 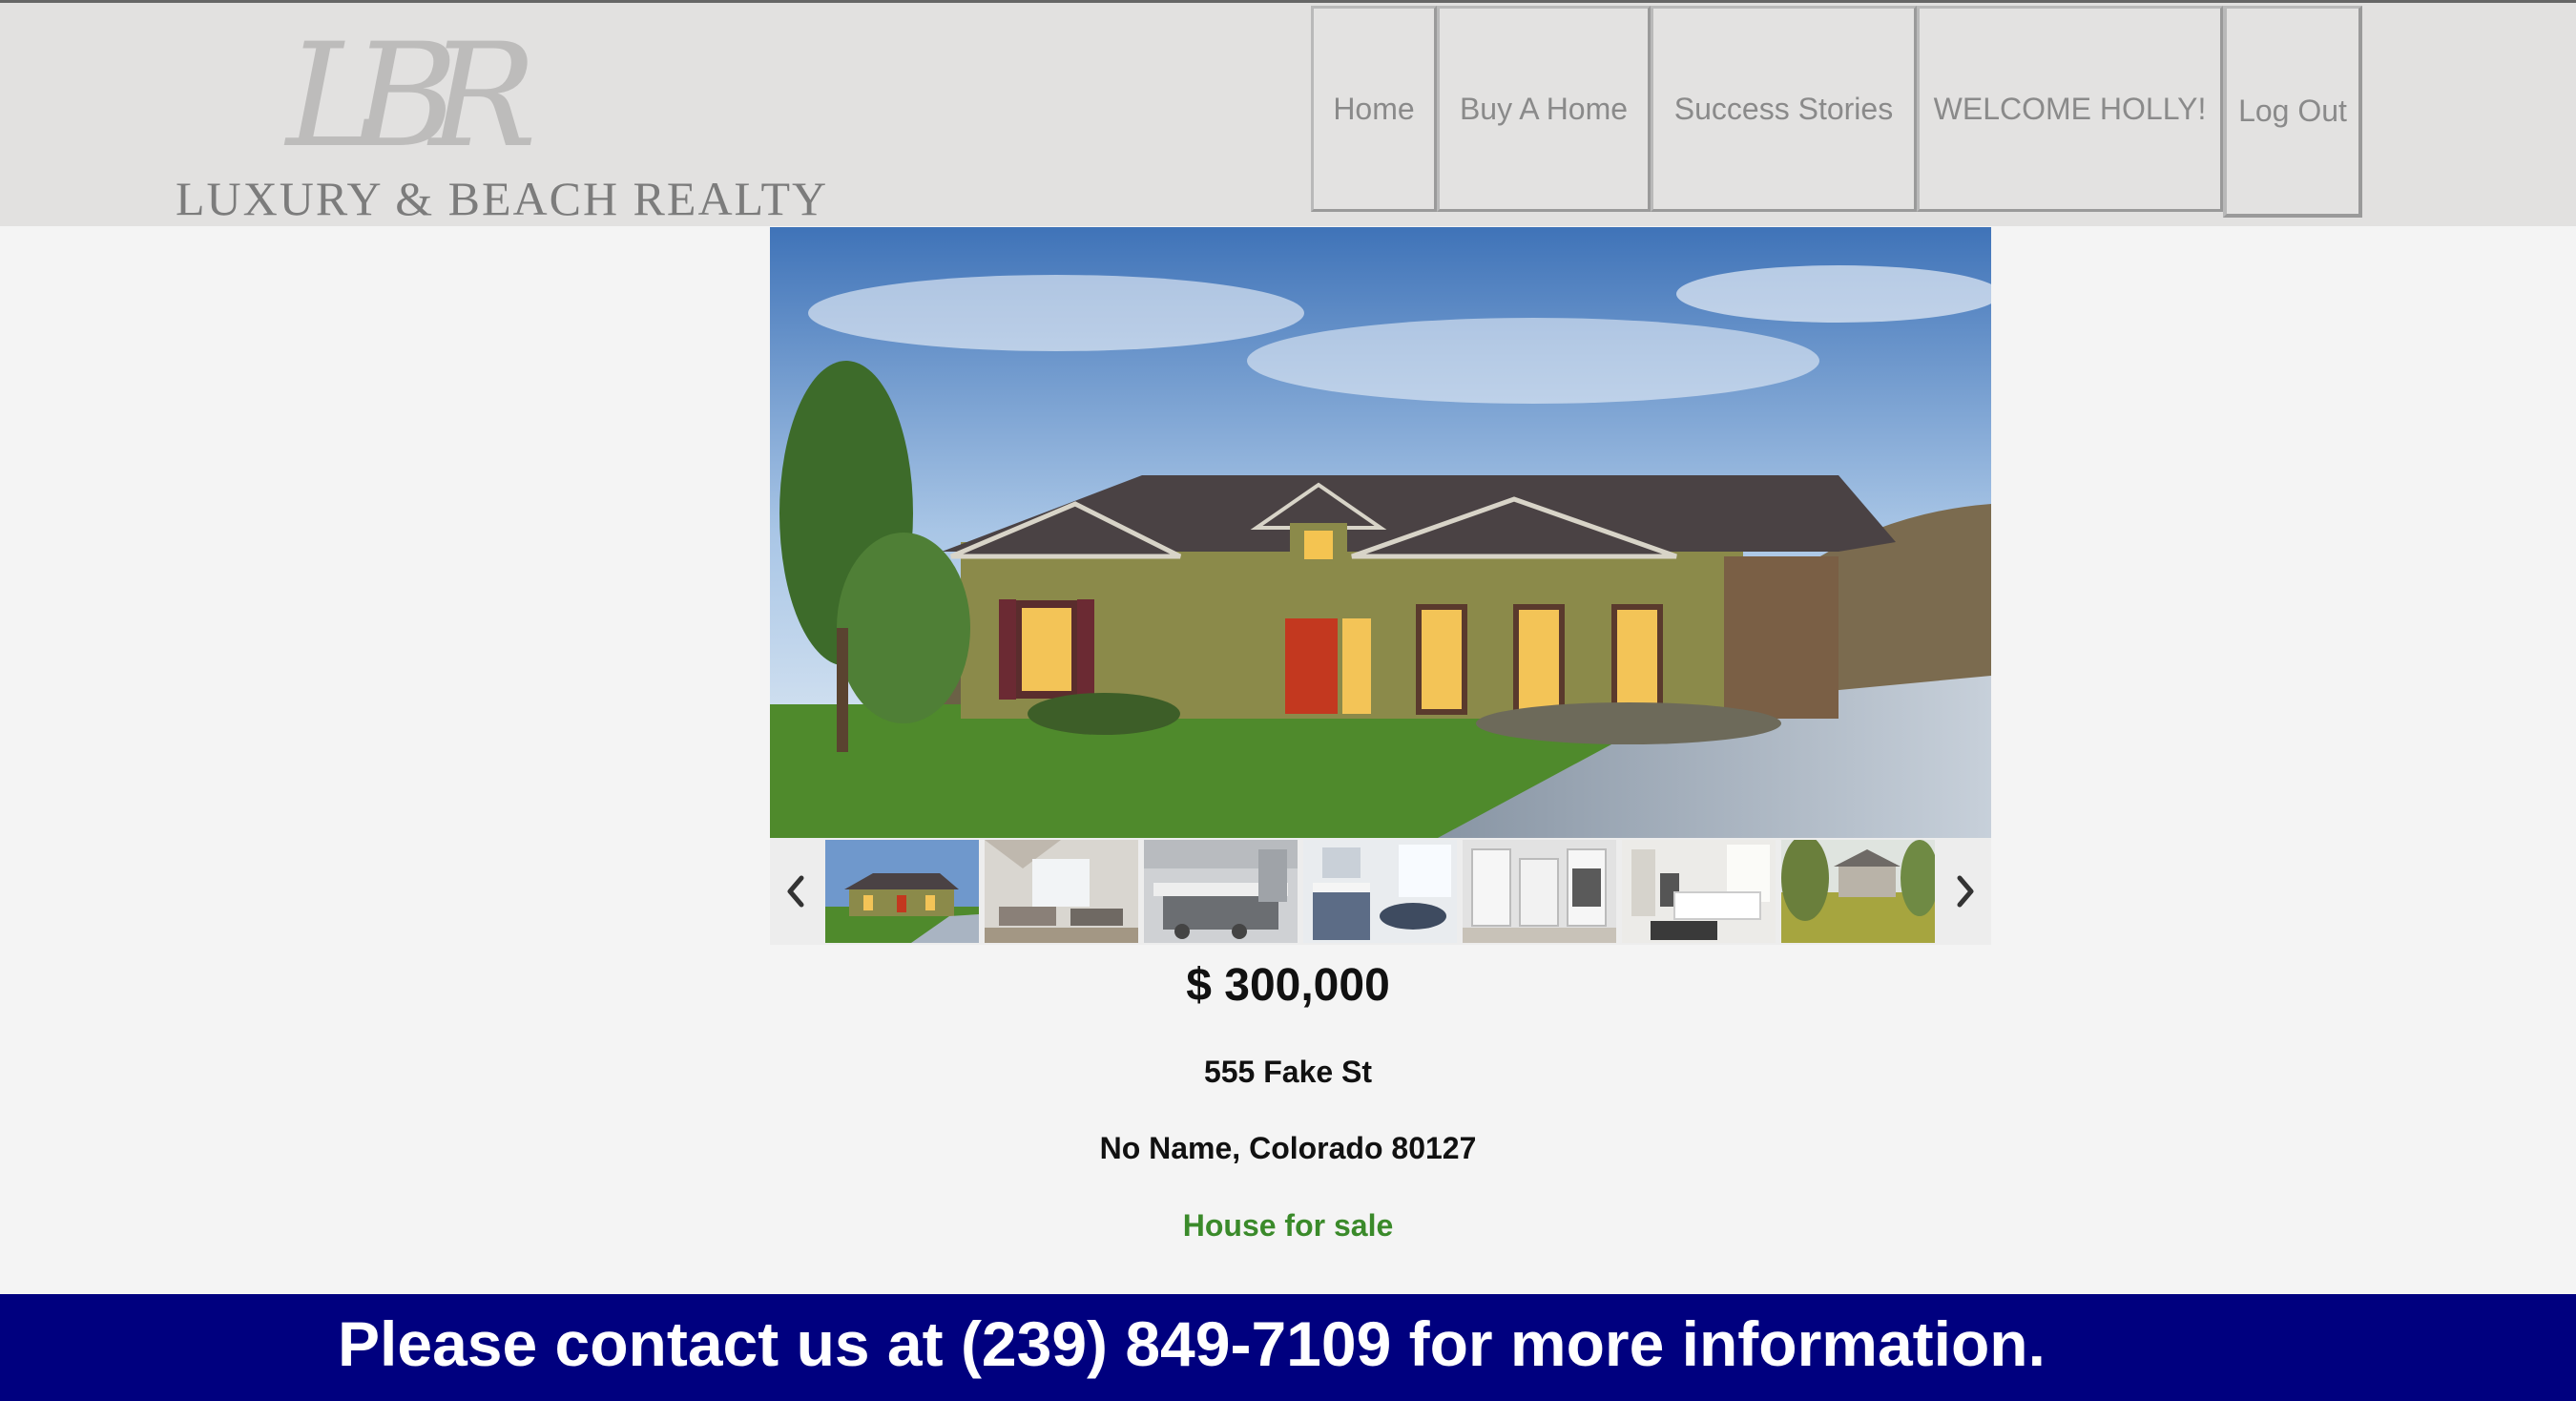 I want to click on carousel-prev-button, so click(x=796, y=891).